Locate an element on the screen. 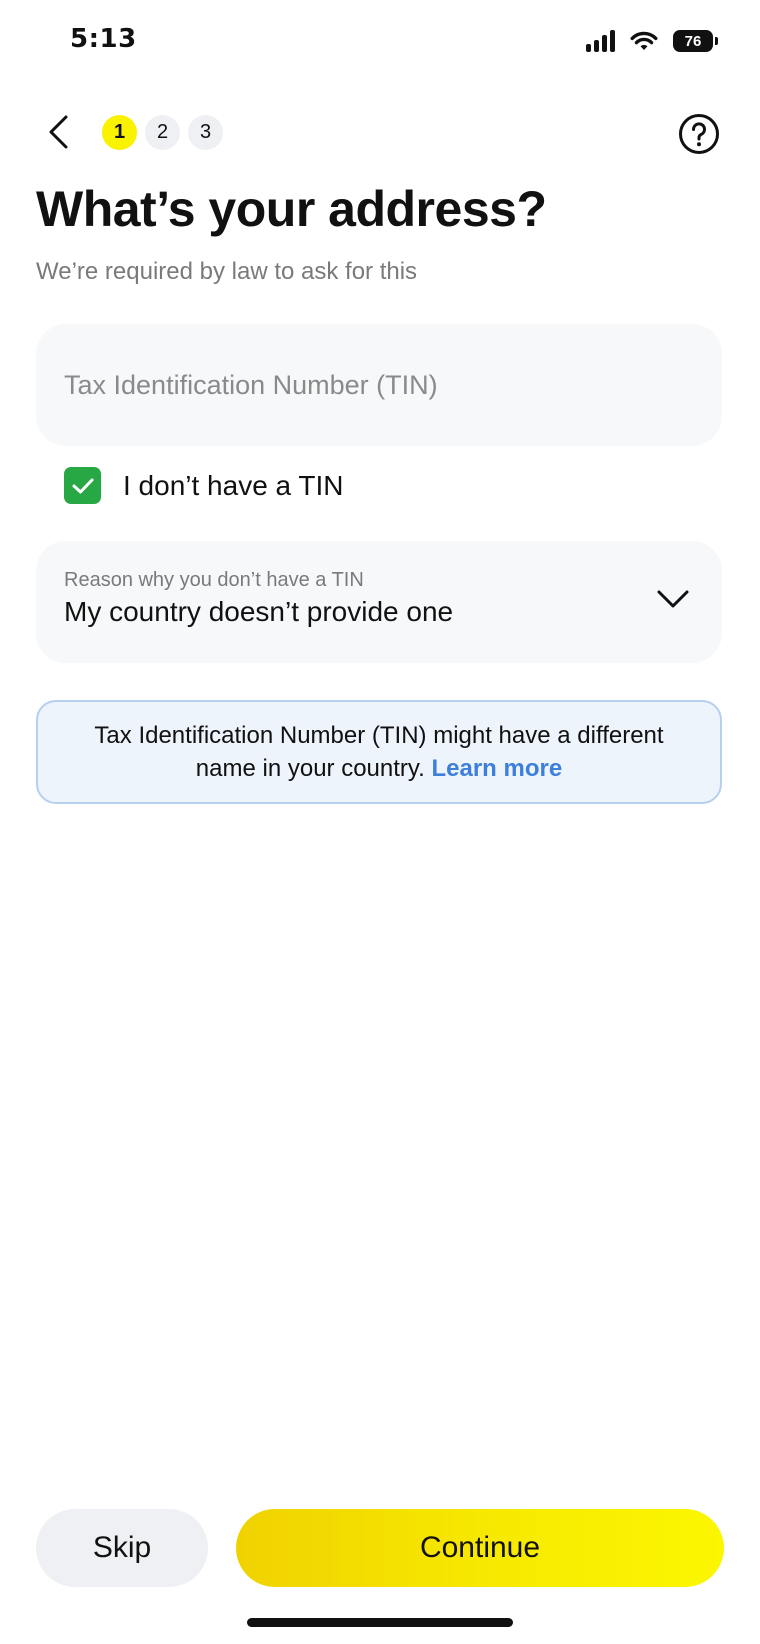 The image size is (760, 1644). step-3: 3 is located at coordinates (205, 132).